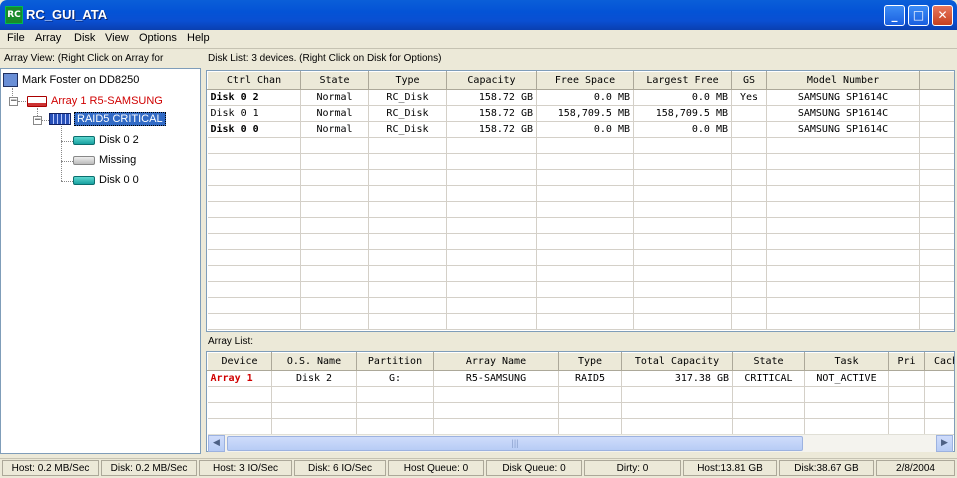 The width and height of the screenshot is (957, 478). I want to click on scroll-left-arrow-icon: ◀, so click(216, 443).